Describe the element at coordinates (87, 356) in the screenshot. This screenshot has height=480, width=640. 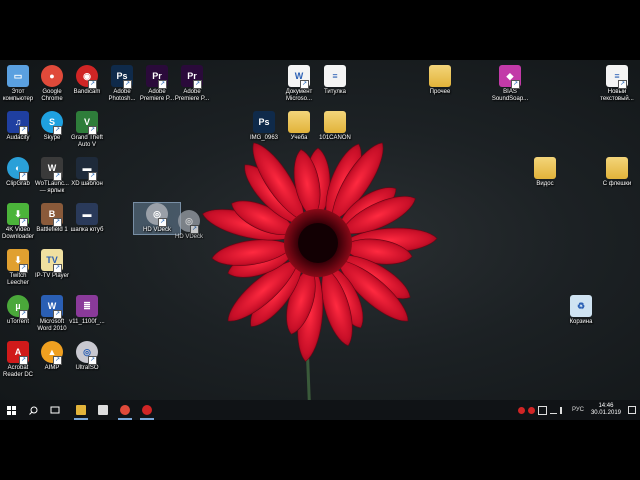
I see `desktop-shortcut: ◎ ↗ UltraISO` at that location.